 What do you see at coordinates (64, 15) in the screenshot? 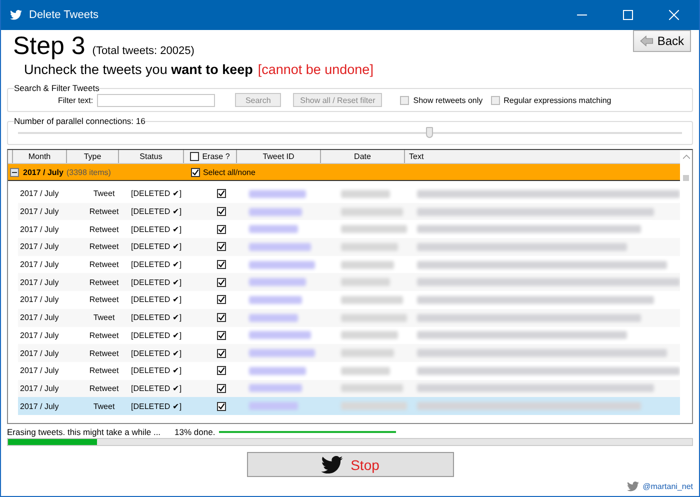
I see `window-title: Delete Tweets` at bounding box center [64, 15].